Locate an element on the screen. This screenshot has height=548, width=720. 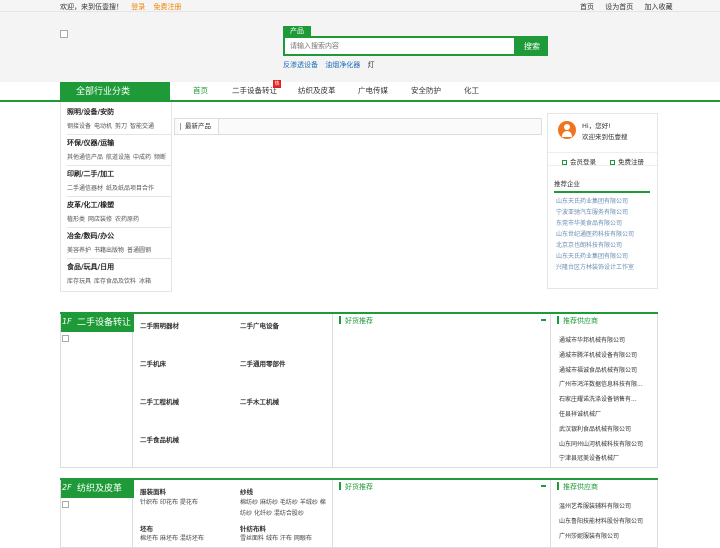
floor-sub-link: 化纤纱 is located at coordinates (263, 513).